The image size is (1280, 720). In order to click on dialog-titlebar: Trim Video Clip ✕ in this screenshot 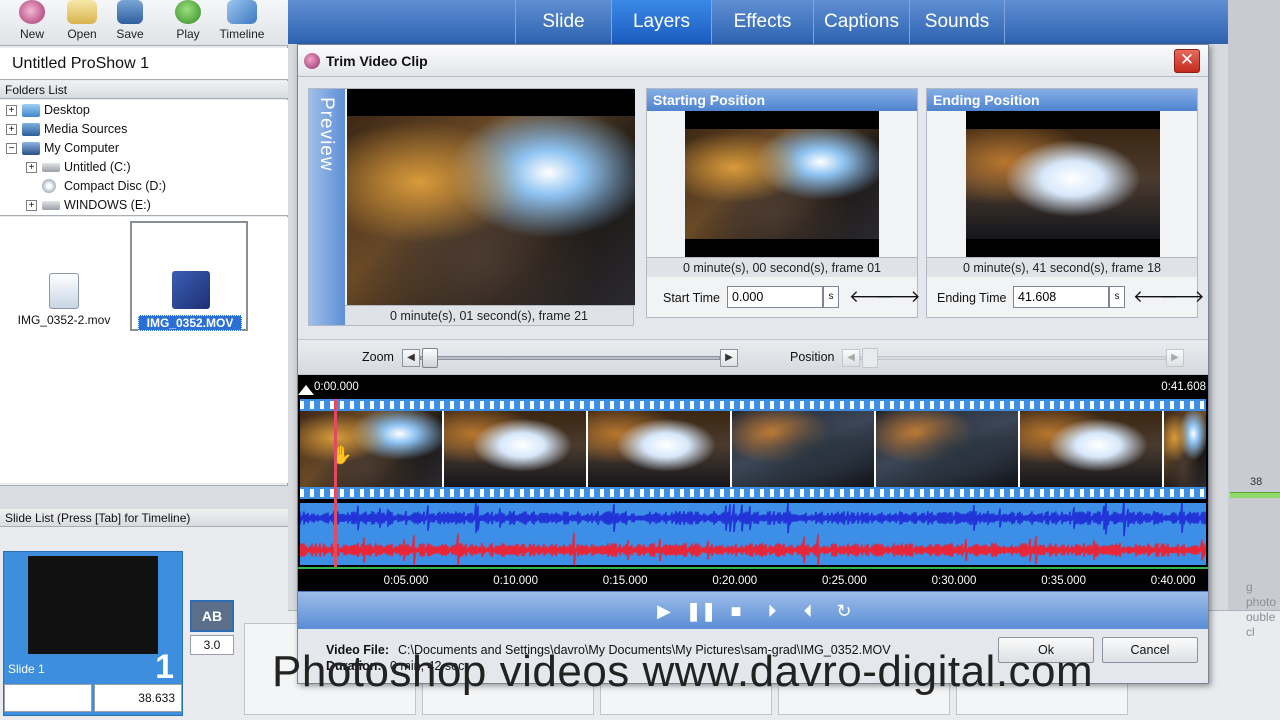, I will do `click(753, 61)`.